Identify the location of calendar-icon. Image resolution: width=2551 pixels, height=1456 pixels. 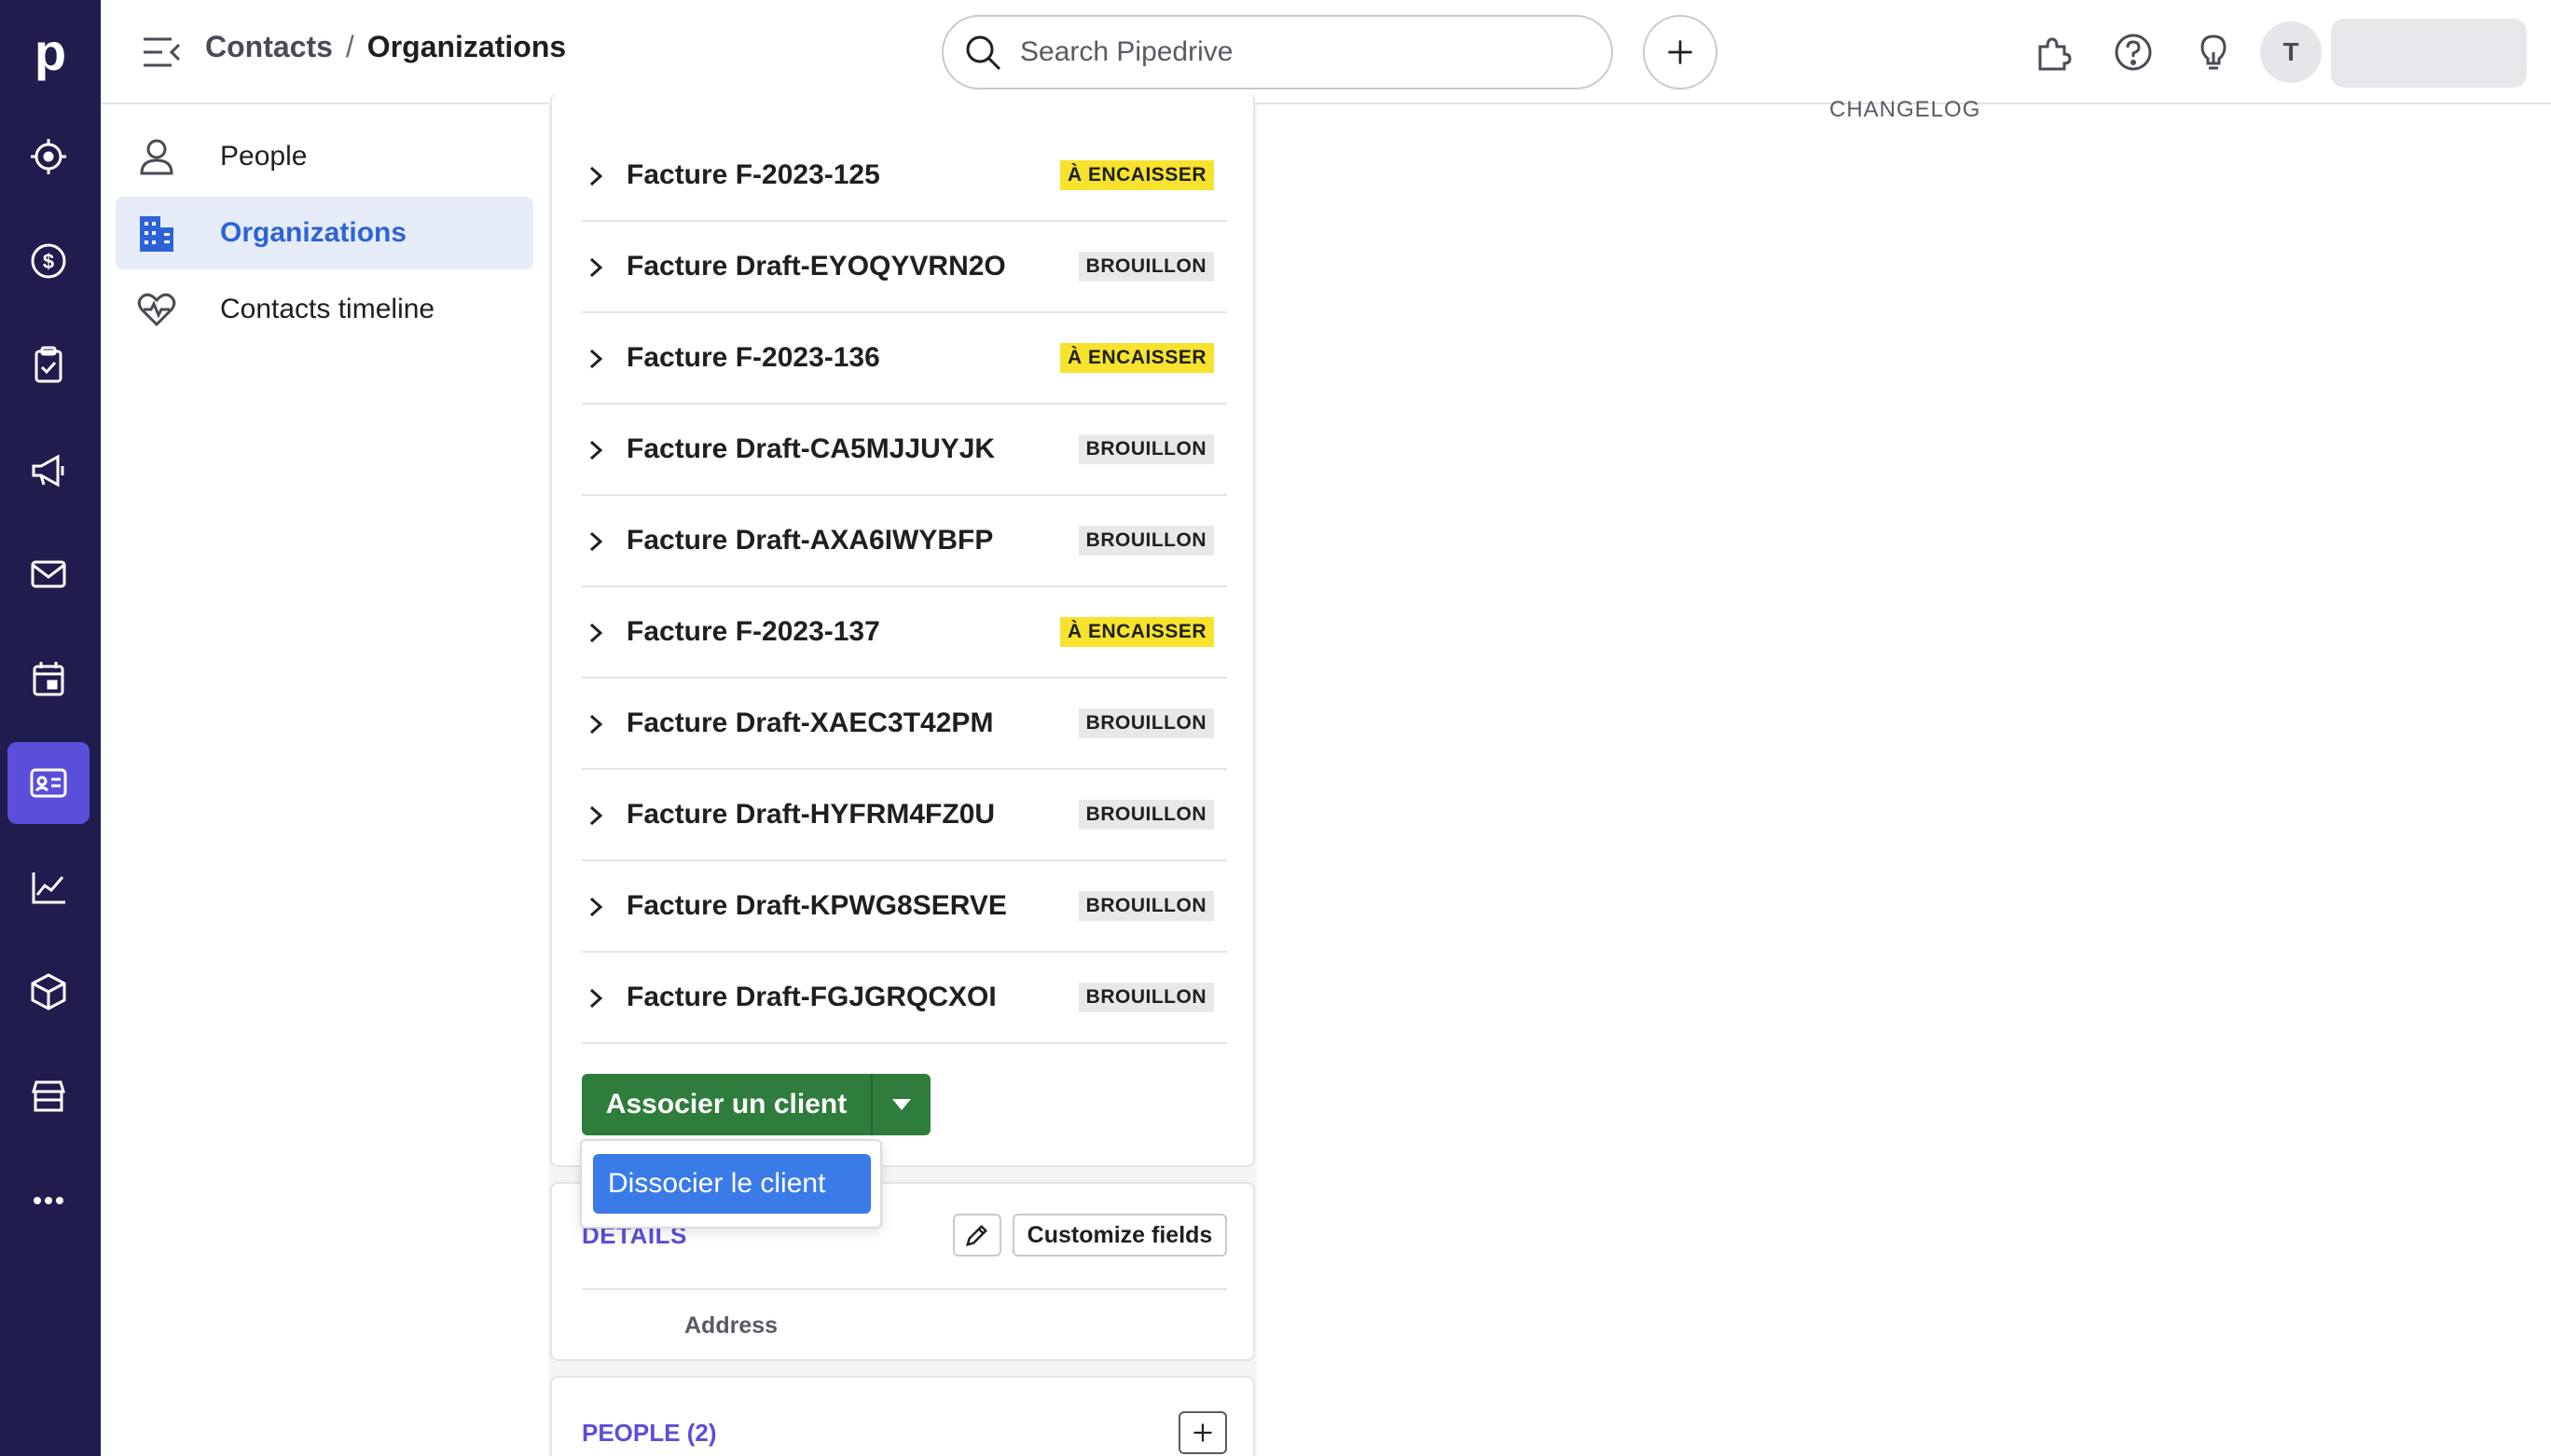
(48, 679).